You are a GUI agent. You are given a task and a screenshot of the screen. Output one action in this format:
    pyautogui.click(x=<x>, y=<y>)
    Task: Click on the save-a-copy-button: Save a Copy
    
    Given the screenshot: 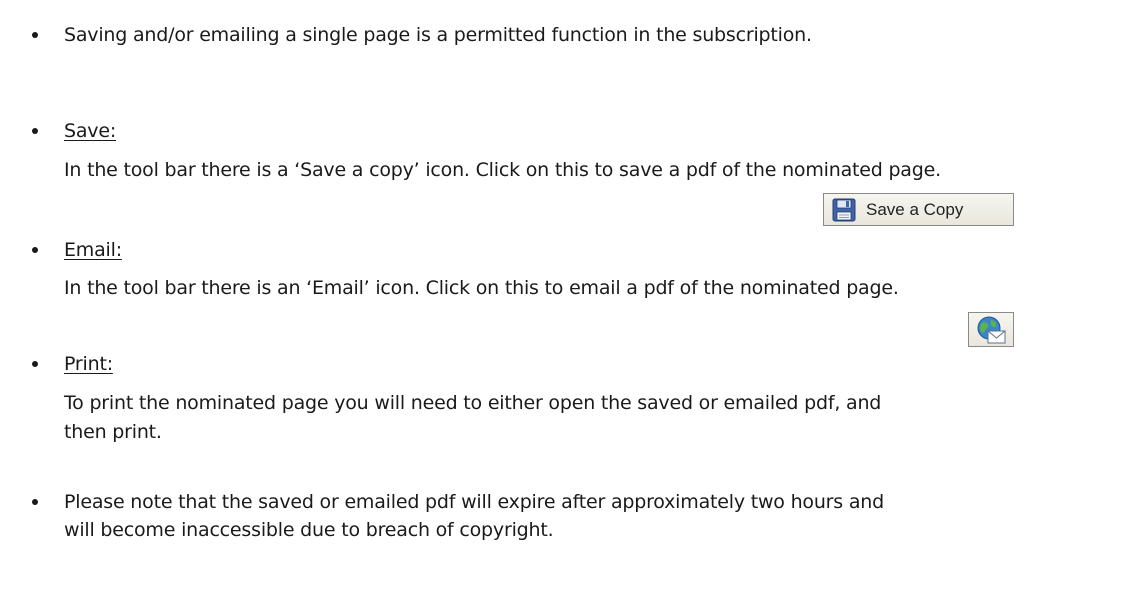 What is the action you would take?
    pyautogui.click(x=918, y=209)
    